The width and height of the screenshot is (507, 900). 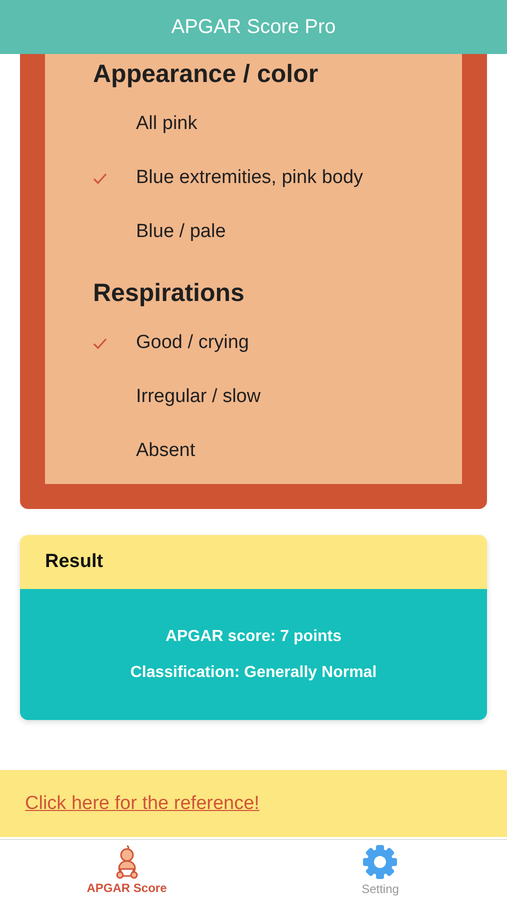 I want to click on option-item: Absent, so click(x=277, y=451).